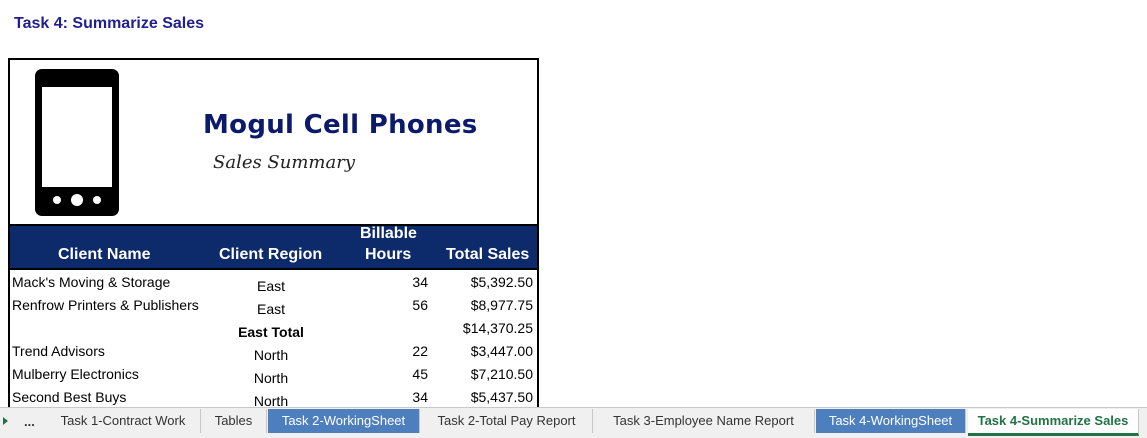 This screenshot has height=438, width=1147. I want to click on cell-sales: $8,977.75, so click(483, 305).